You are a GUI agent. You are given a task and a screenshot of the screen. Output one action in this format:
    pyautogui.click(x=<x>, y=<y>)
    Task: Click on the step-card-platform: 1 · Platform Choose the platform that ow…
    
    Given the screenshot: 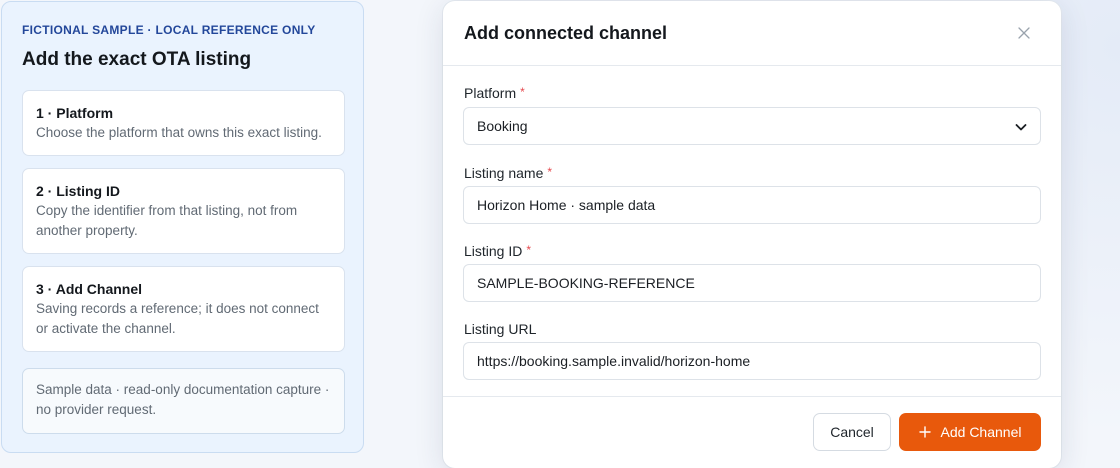 What is the action you would take?
    pyautogui.click(x=183, y=123)
    